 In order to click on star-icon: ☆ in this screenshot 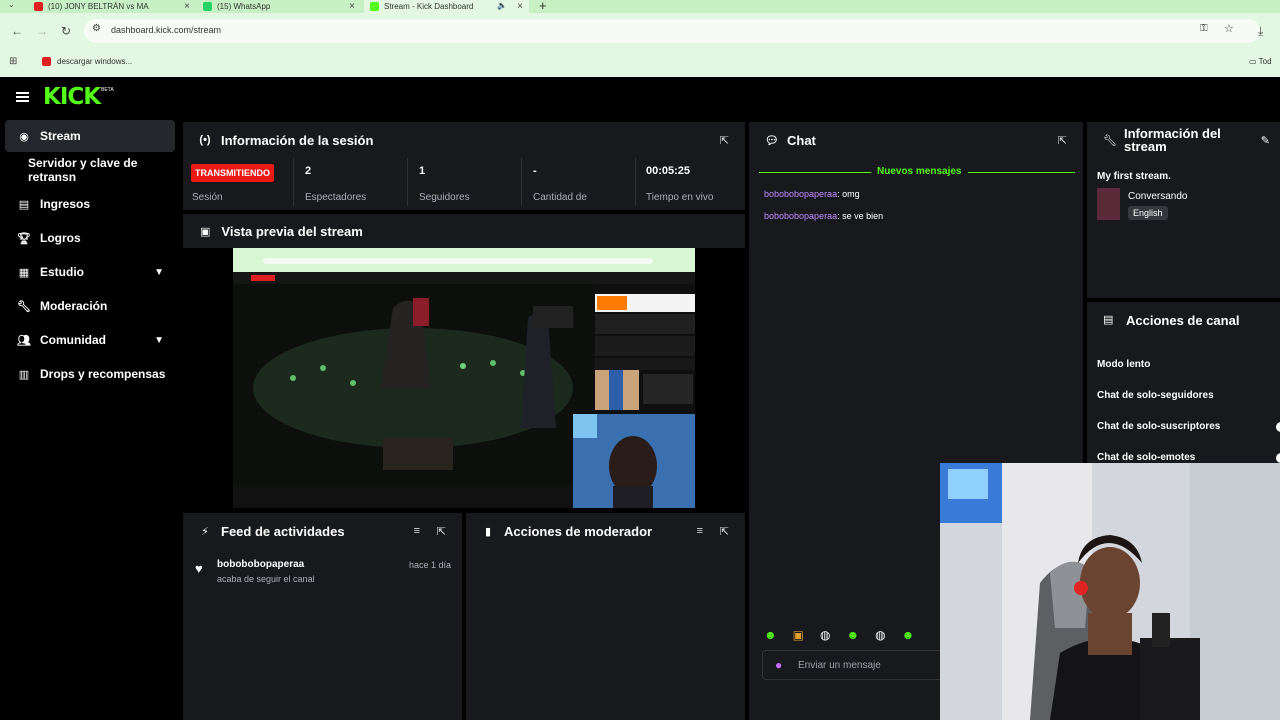, I will do `click(1229, 28)`.